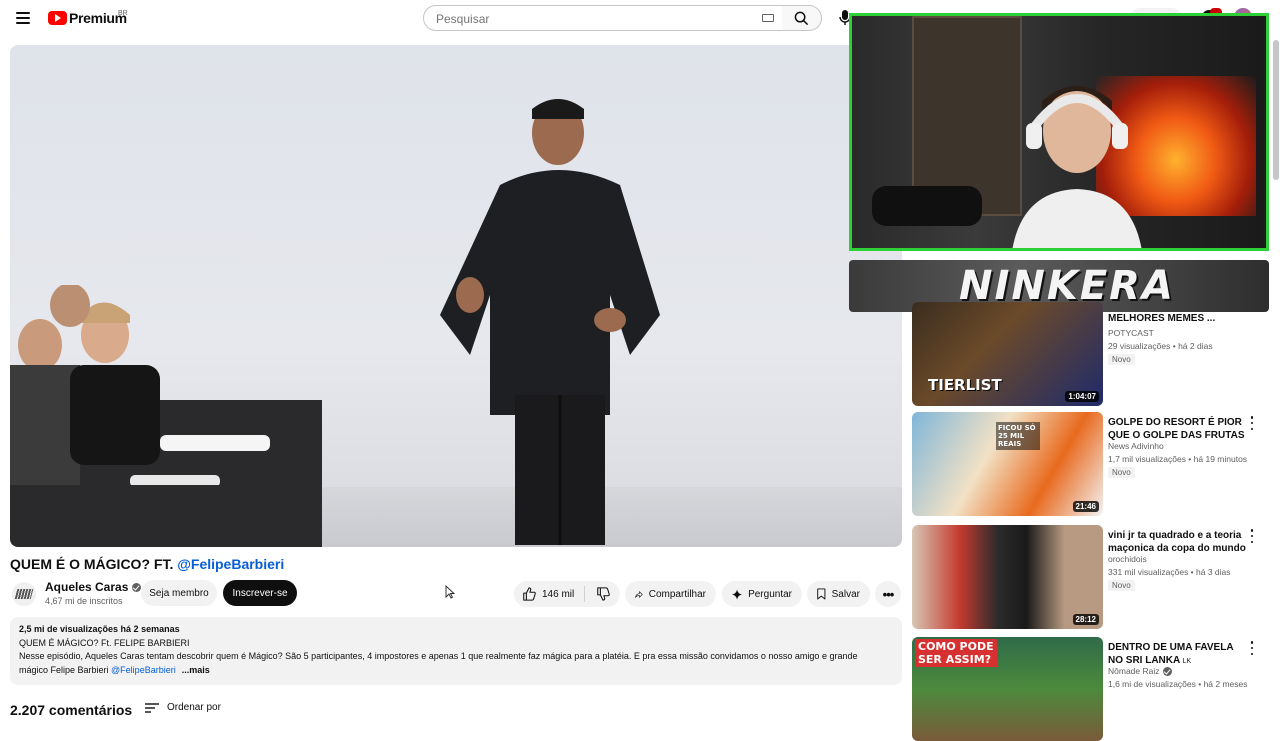 The width and height of the screenshot is (1280, 741). I want to click on channel-name: POTYCAST, so click(1131, 333).